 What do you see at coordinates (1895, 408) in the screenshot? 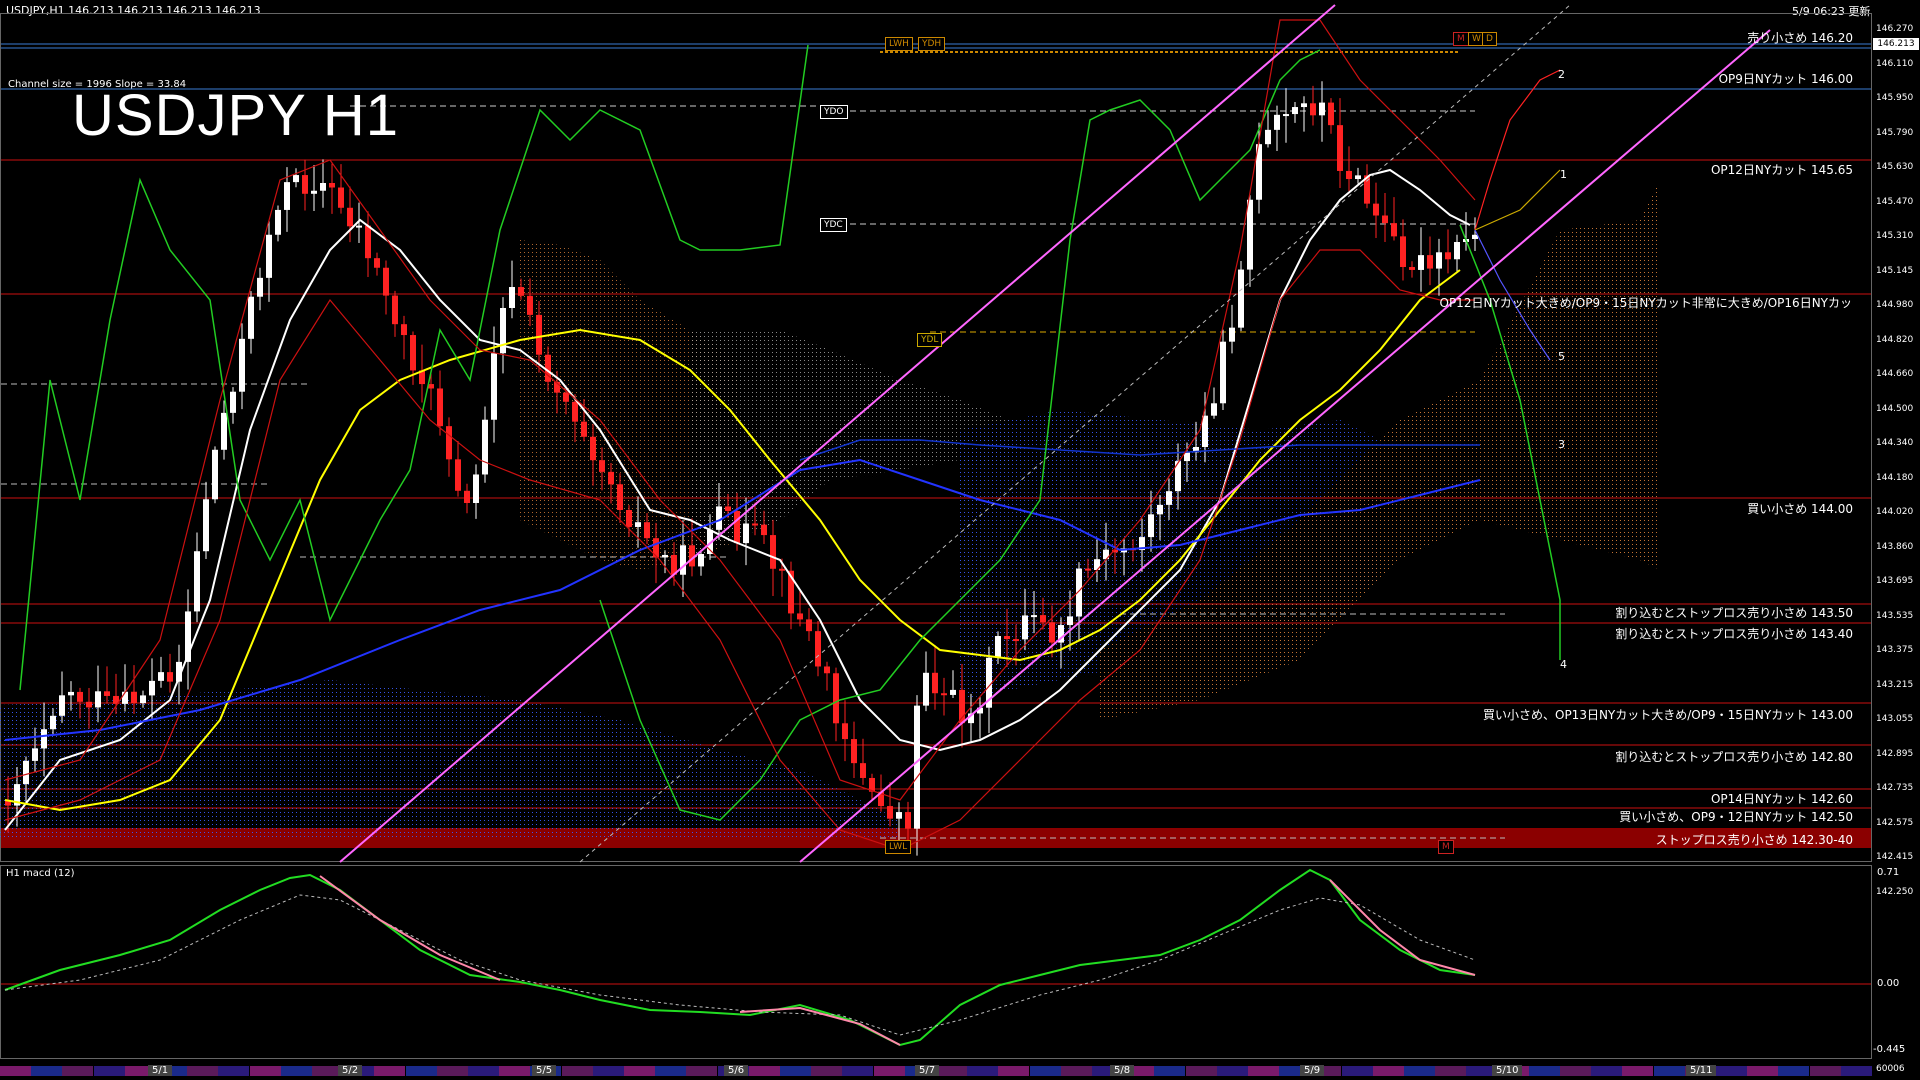
I see `price-scale-label: 144.500` at bounding box center [1895, 408].